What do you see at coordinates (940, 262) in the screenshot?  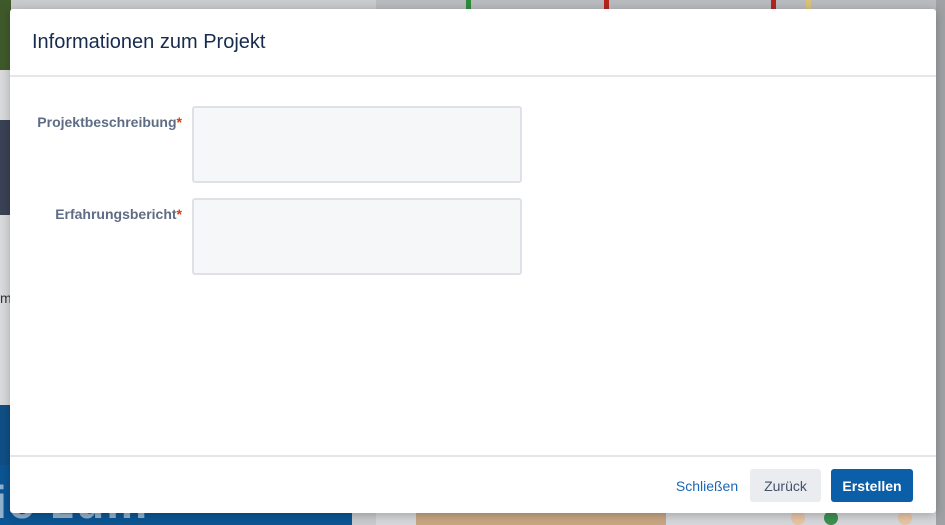 I see `background-scroll-edge` at bounding box center [940, 262].